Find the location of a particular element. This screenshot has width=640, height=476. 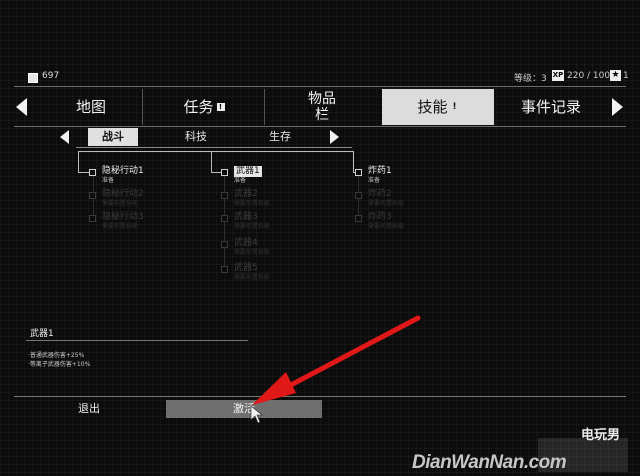

mouse-cursor-icon is located at coordinates (256, 414).